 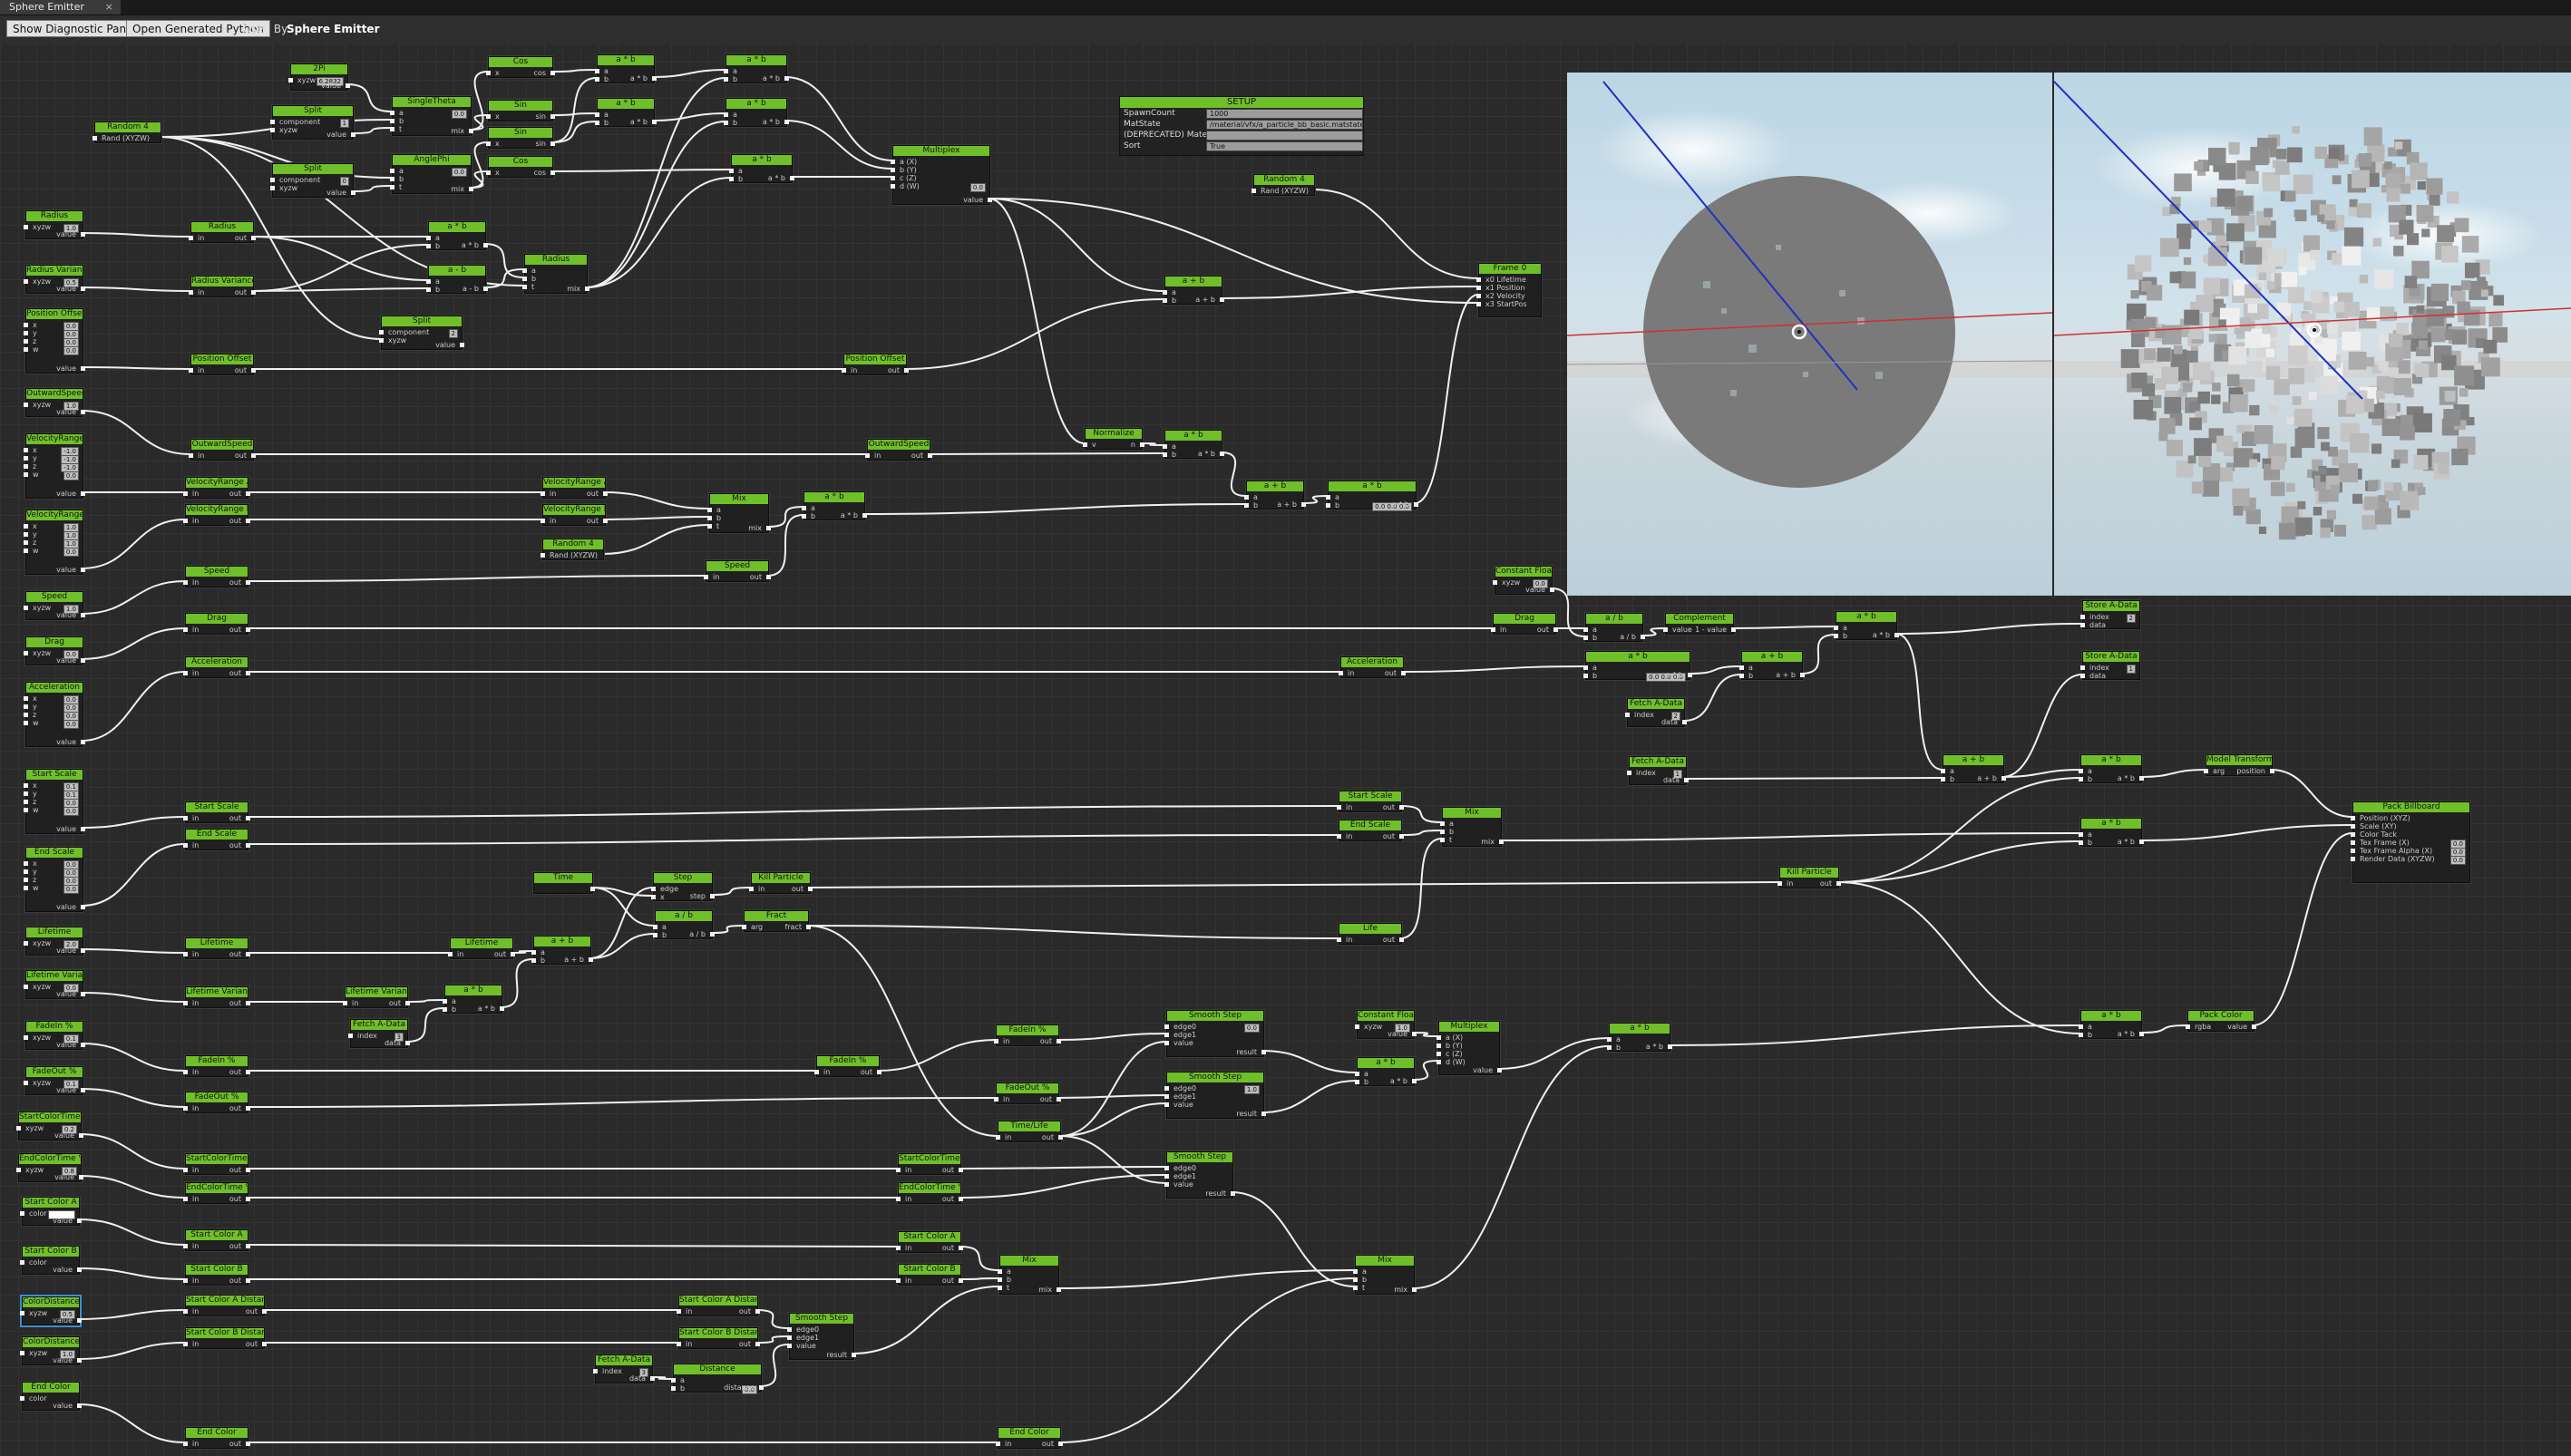 What do you see at coordinates (1809, 877) in the screenshot?
I see `node-killp2: Kill Particle in out` at bounding box center [1809, 877].